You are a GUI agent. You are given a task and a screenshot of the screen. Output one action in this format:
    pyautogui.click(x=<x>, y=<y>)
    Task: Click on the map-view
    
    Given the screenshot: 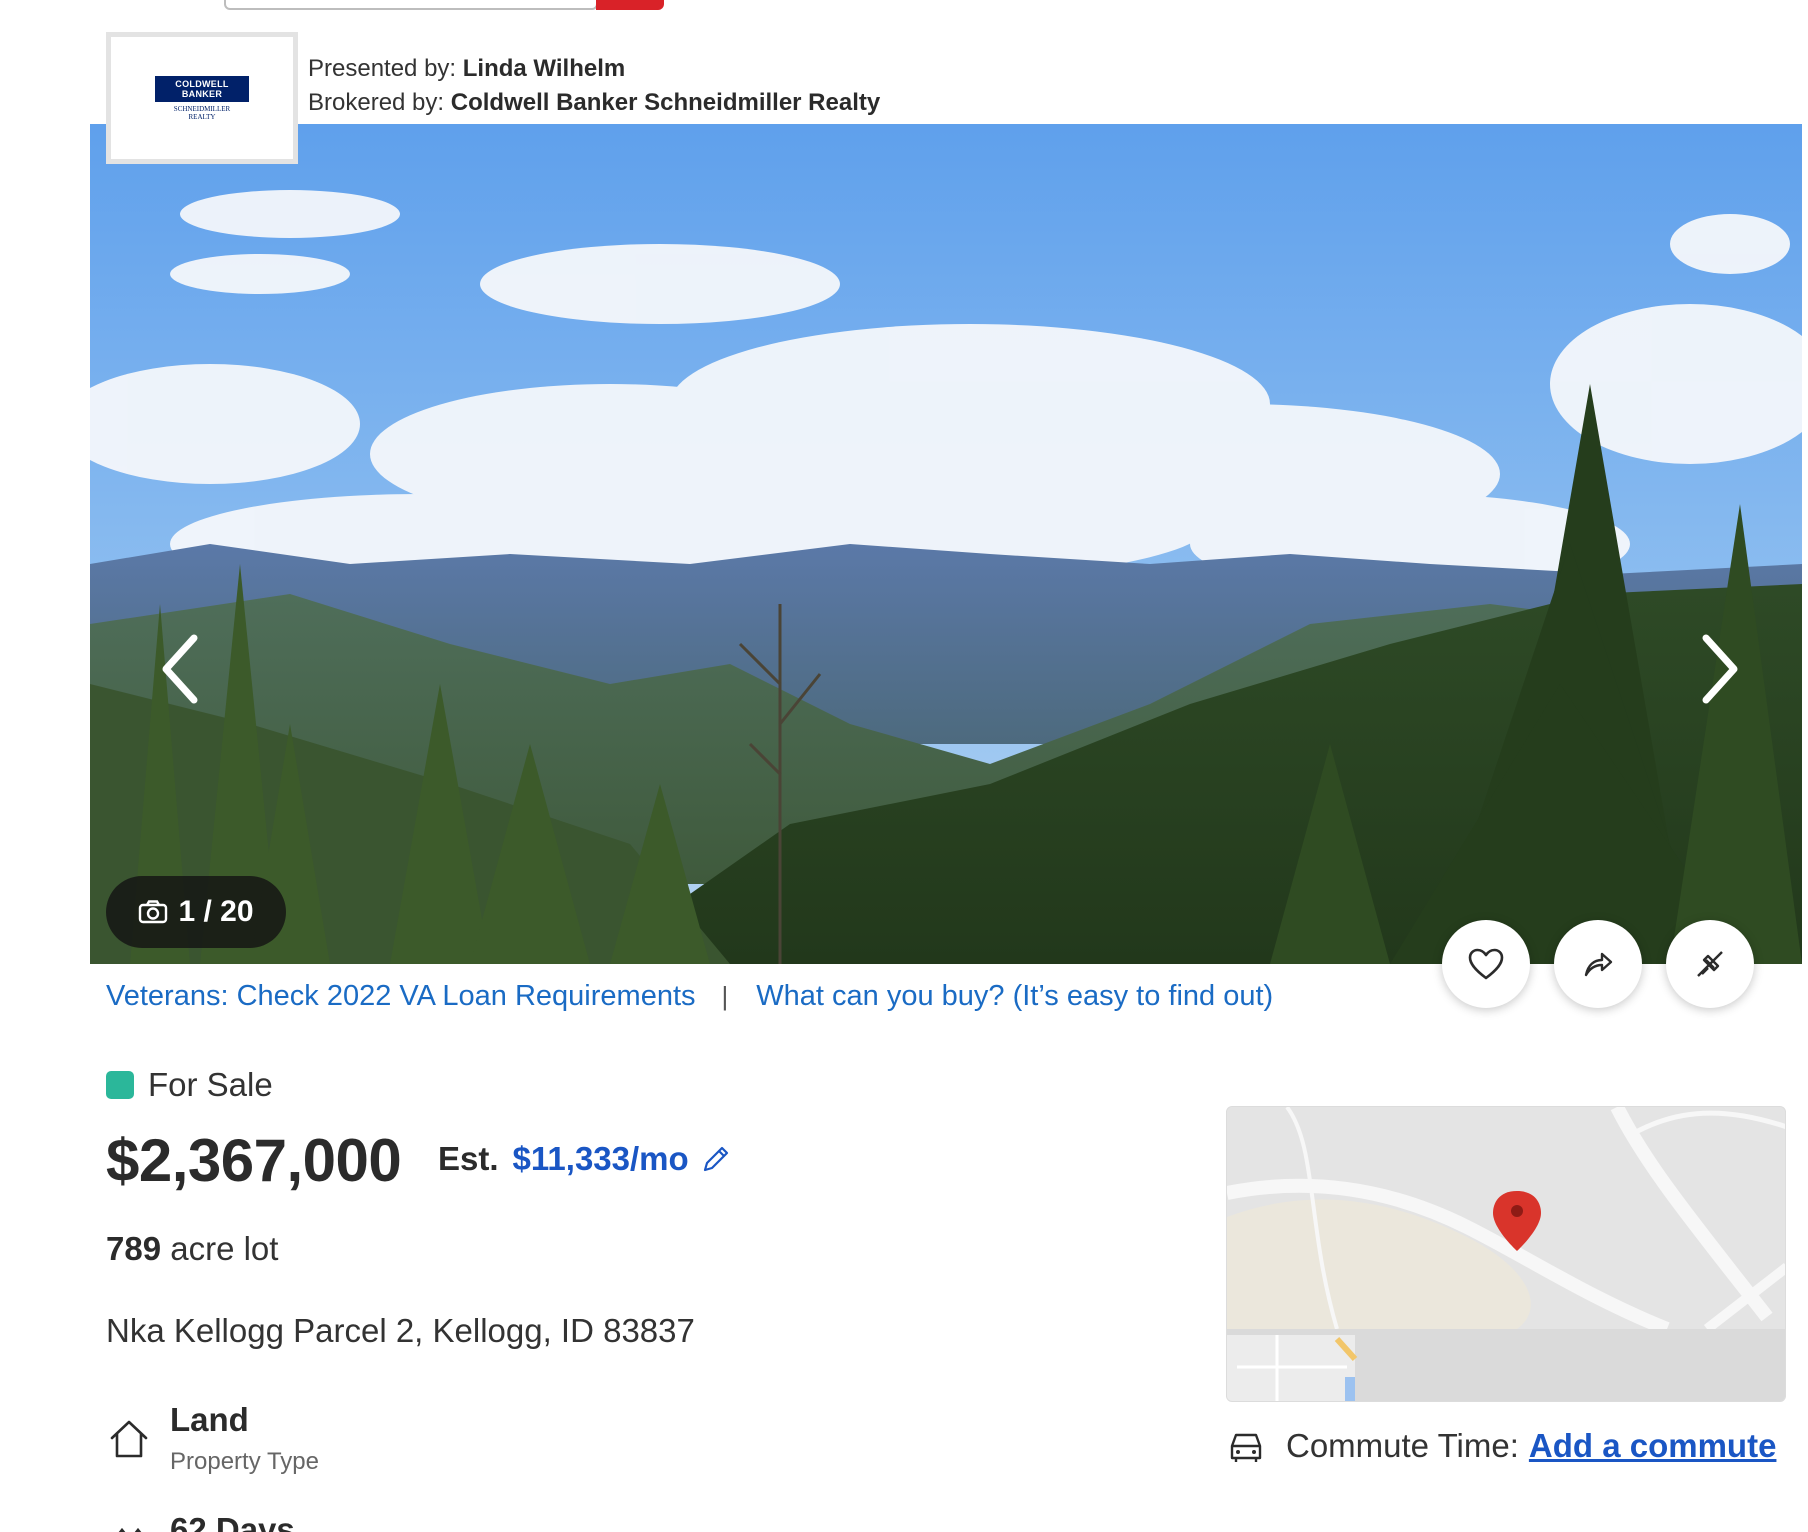 What is the action you would take?
    pyautogui.click(x=1506, y=1254)
    